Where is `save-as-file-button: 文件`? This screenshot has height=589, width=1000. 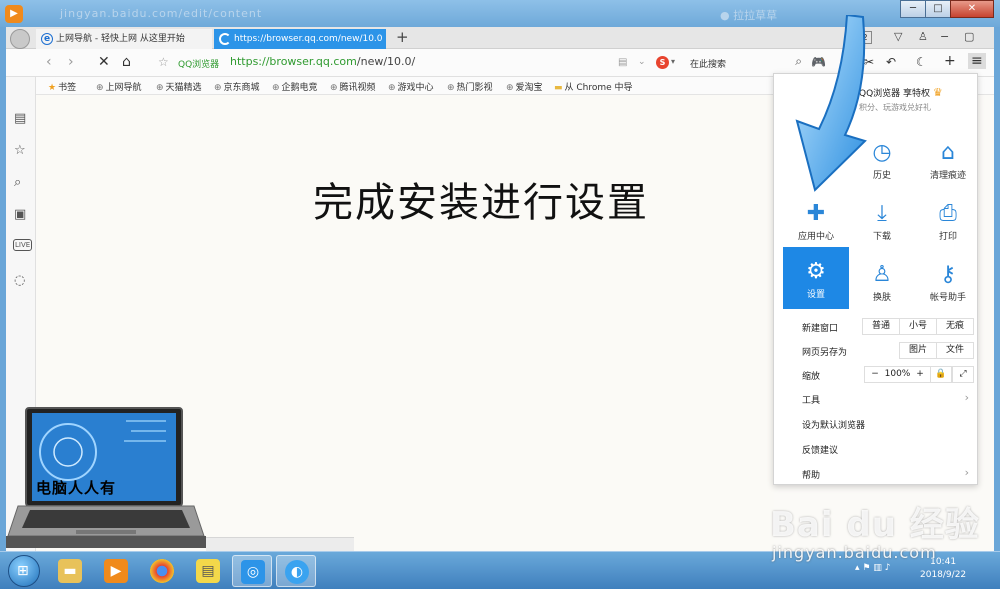
save-as-file-button: 文件 is located at coordinates (955, 350).